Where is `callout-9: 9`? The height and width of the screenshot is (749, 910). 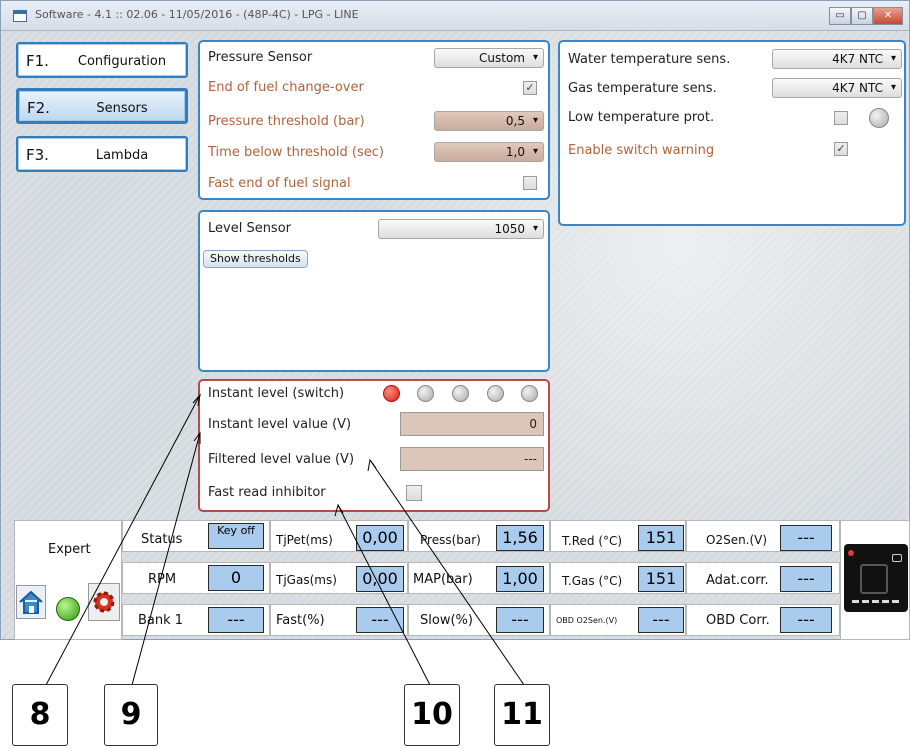
callout-9: 9 is located at coordinates (131, 715).